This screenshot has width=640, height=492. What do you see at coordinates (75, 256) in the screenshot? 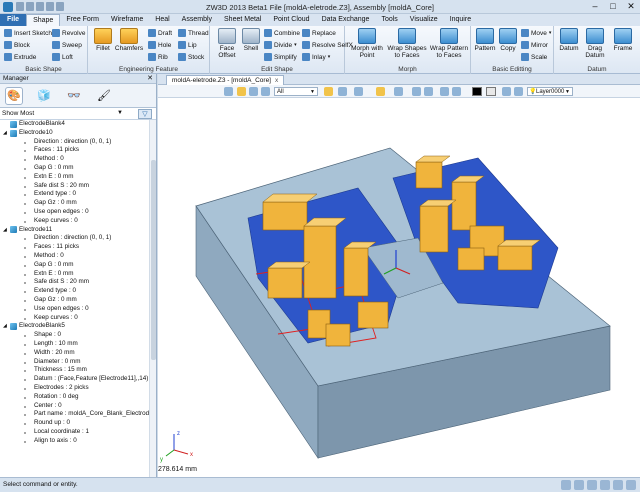
I see `tree-property: Method : 0` at bounding box center [75, 256].